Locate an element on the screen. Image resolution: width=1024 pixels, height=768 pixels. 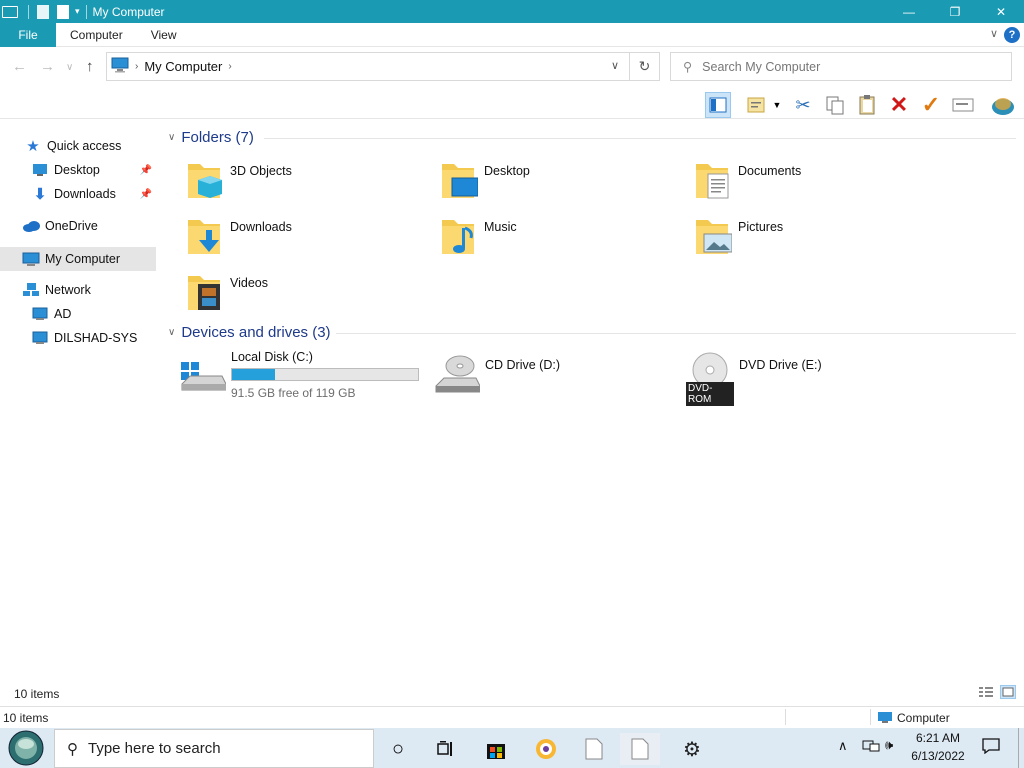
tab-view: View is located at coordinates (164, 35).